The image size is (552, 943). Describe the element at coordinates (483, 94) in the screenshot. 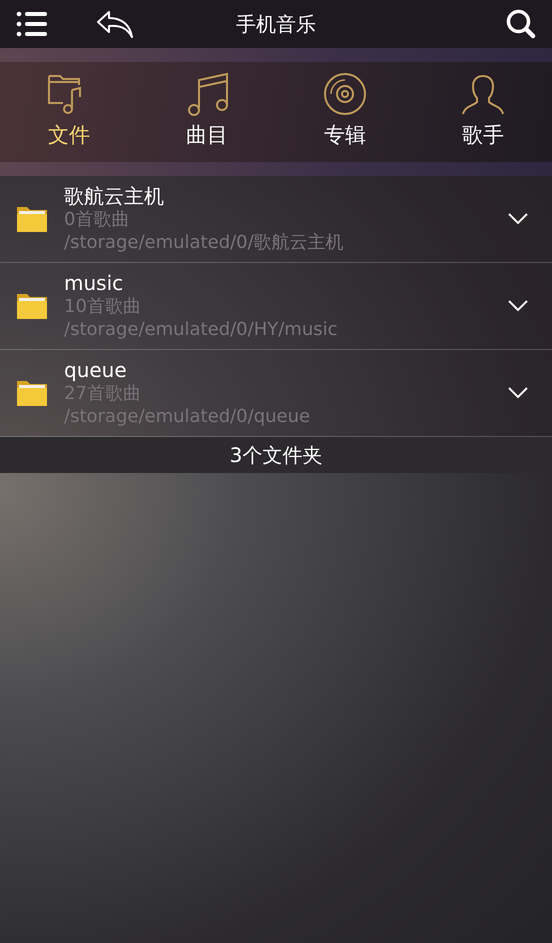

I see `person-icon` at that location.